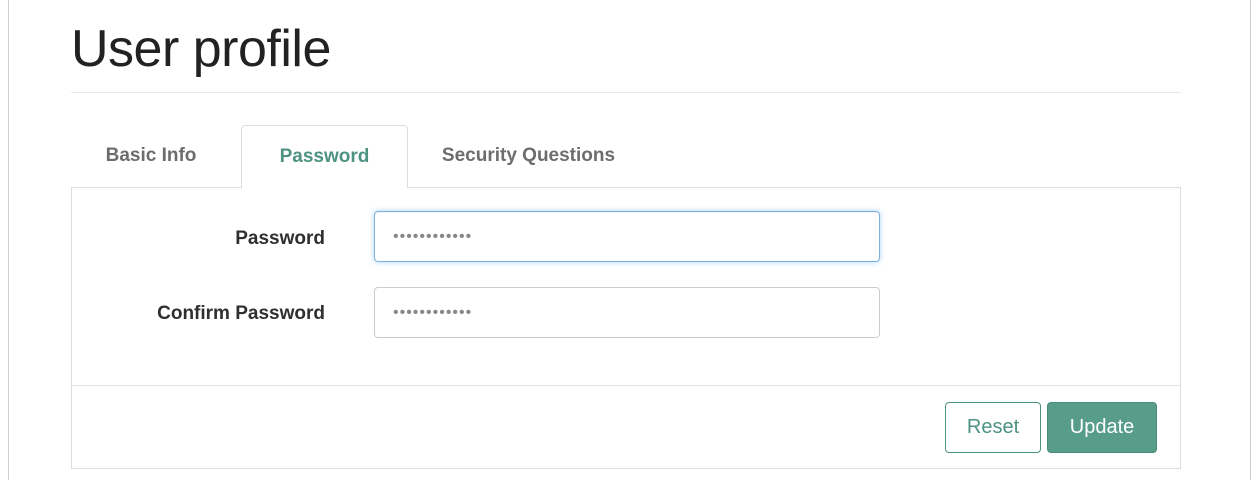  Describe the element at coordinates (993, 427) in the screenshot. I see `reset-button: Reset` at that location.